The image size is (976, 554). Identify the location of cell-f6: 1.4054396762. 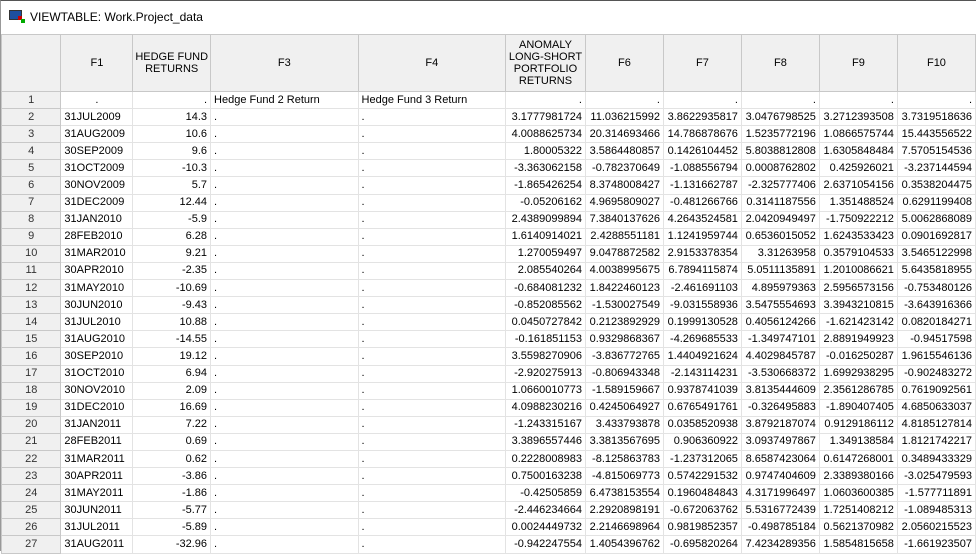
(624, 544).